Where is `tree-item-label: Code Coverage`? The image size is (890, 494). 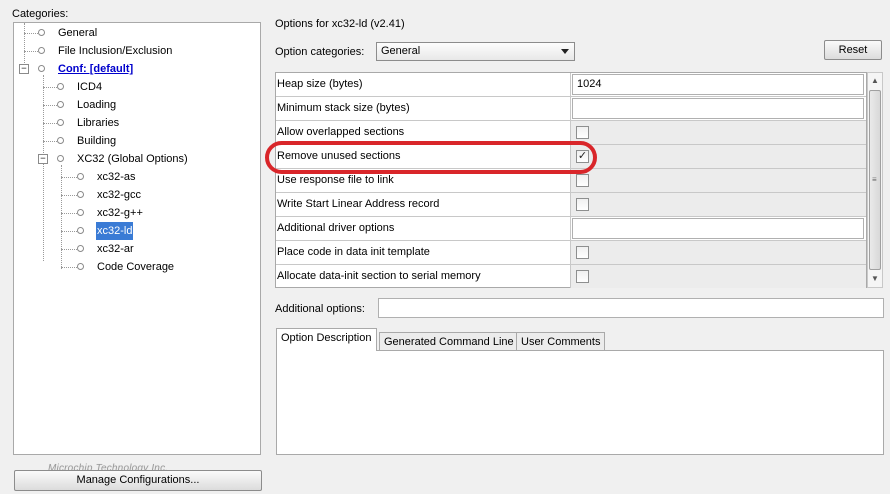 tree-item-label: Code Coverage is located at coordinates (136, 267).